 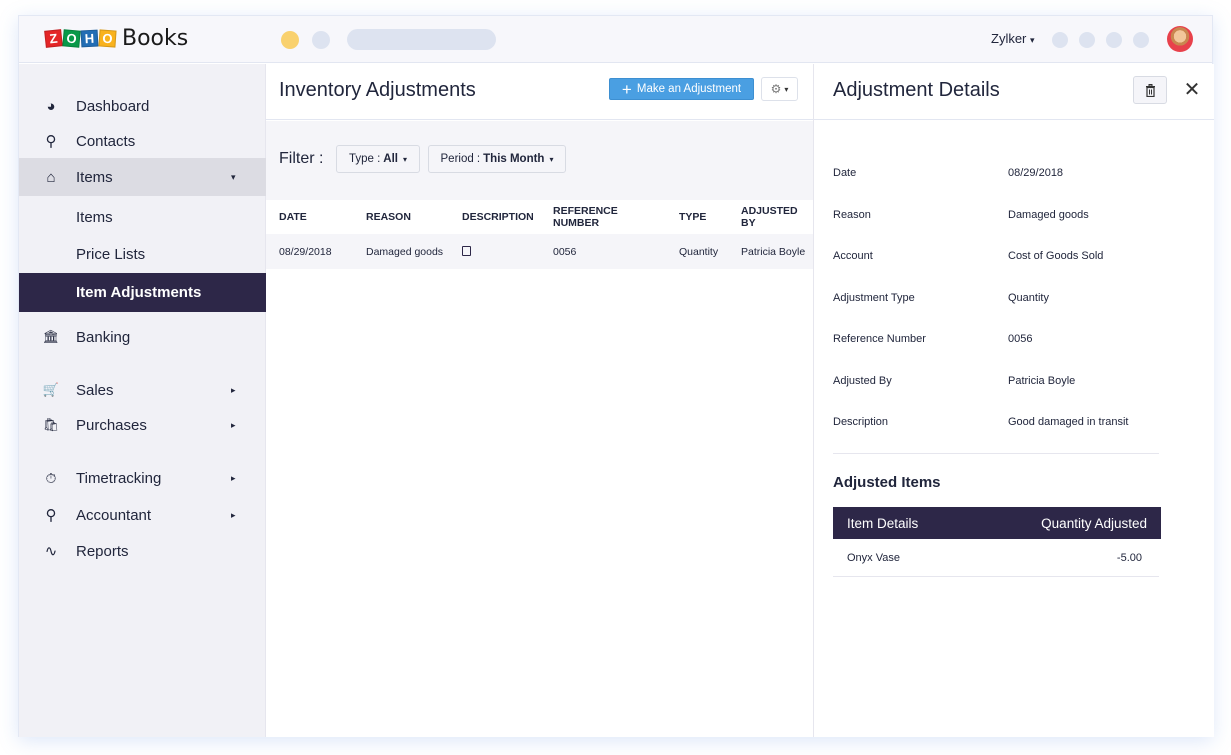 I want to click on column-header-reason: REASON, so click(x=401, y=217).